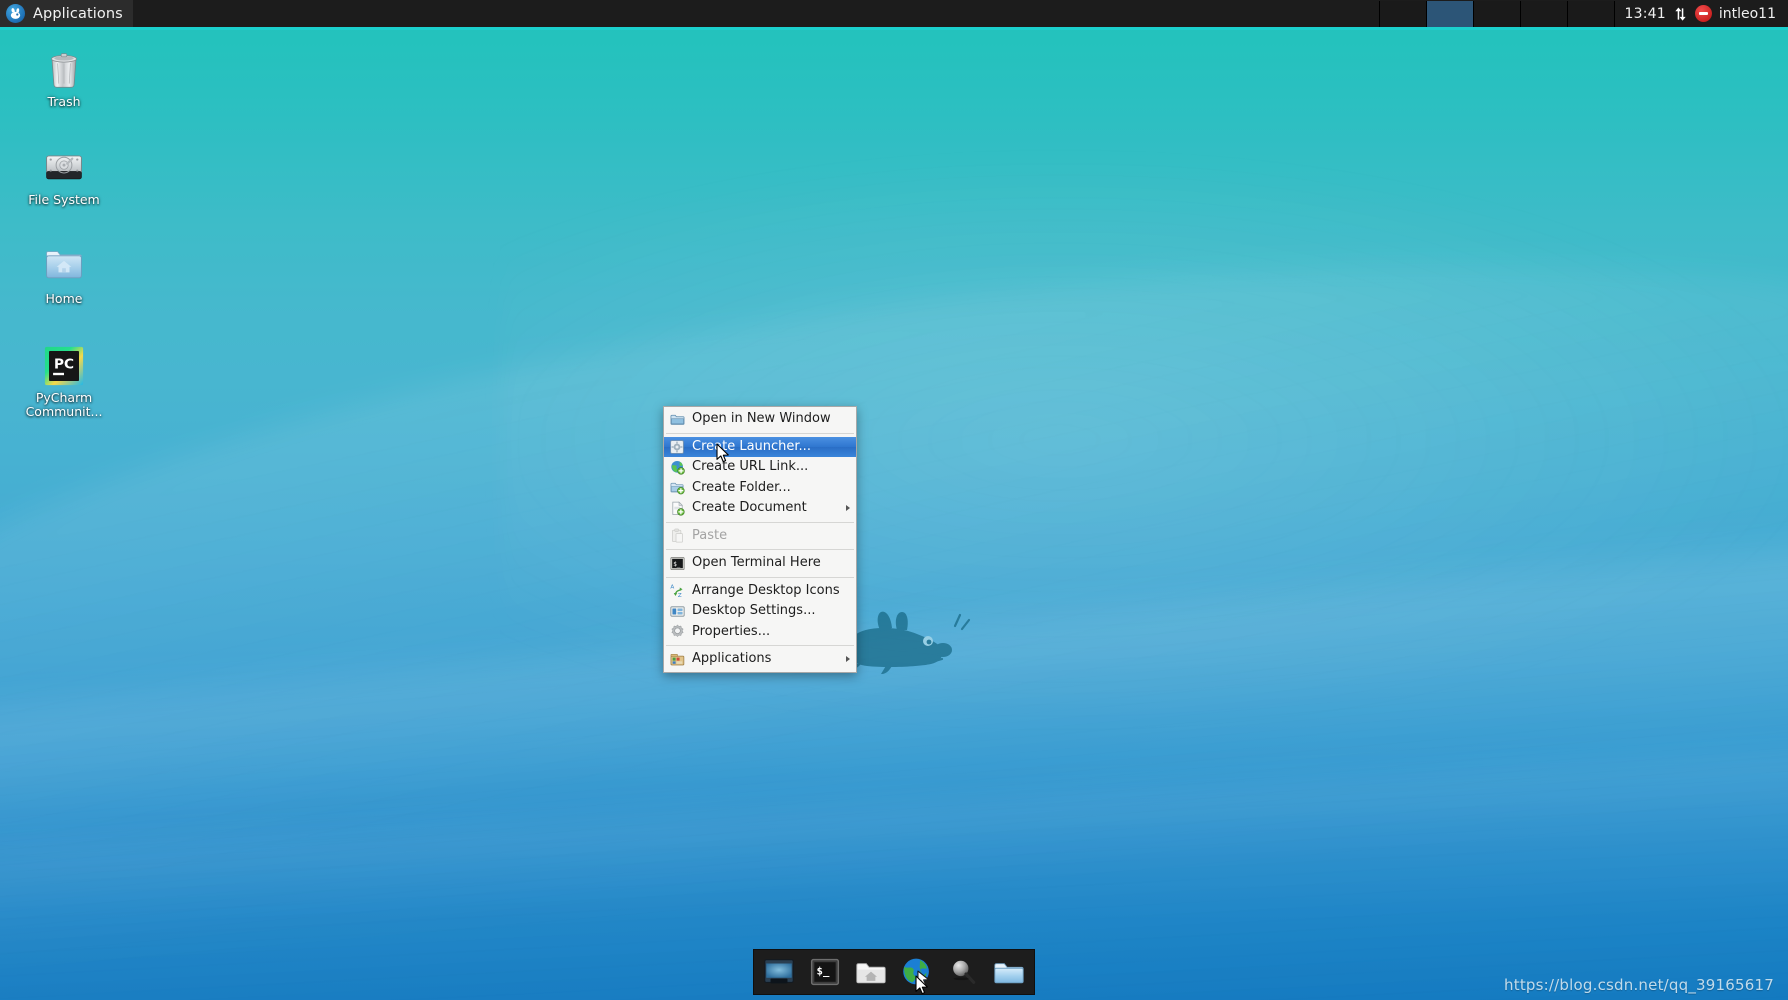  What do you see at coordinates (894, 972) in the screenshot?
I see `bottom-dock: $_` at bounding box center [894, 972].